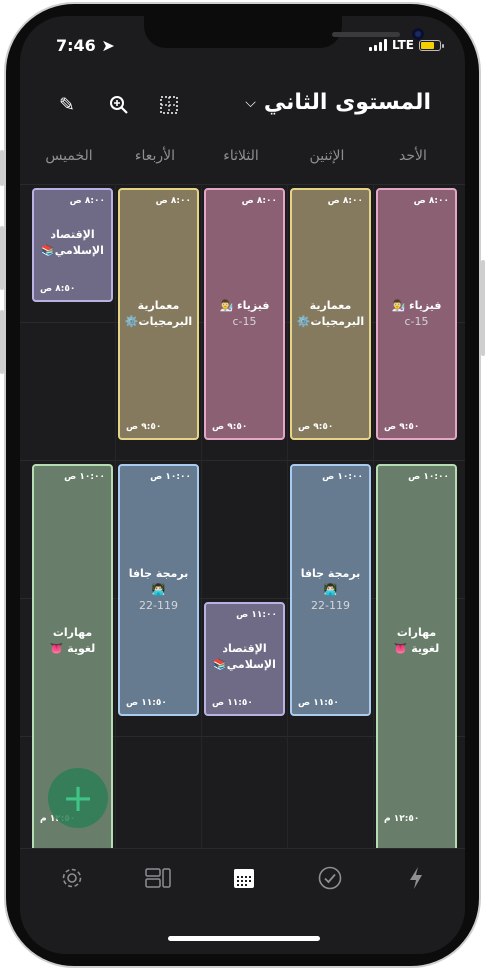 The image size is (485, 970). What do you see at coordinates (2, 258) in the screenshot?
I see `volume-up-button` at bounding box center [2, 258].